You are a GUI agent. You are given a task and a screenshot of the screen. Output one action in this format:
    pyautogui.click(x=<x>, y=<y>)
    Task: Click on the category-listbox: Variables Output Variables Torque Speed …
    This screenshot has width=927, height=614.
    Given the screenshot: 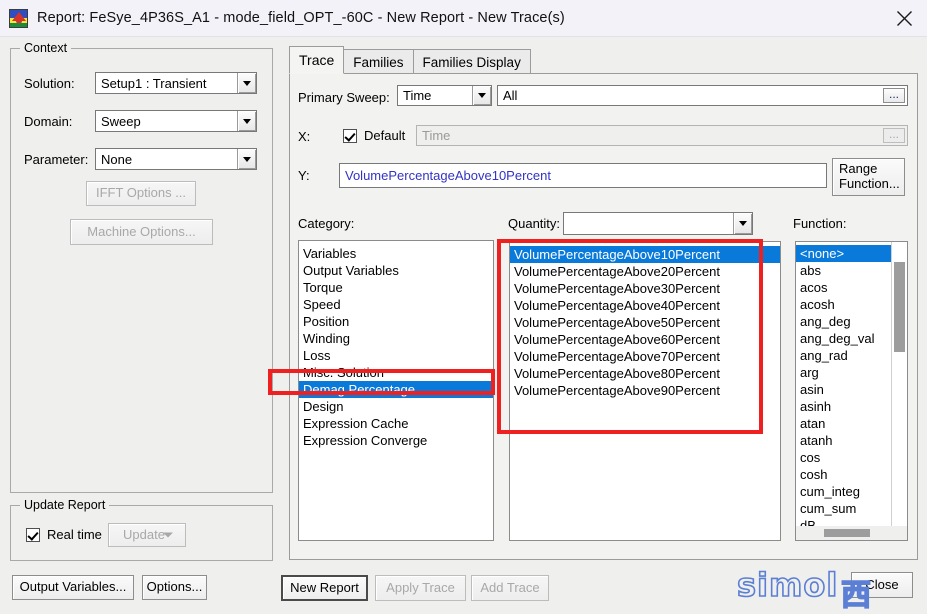 What is the action you would take?
    pyautogui.click(x=396, y=390)
    